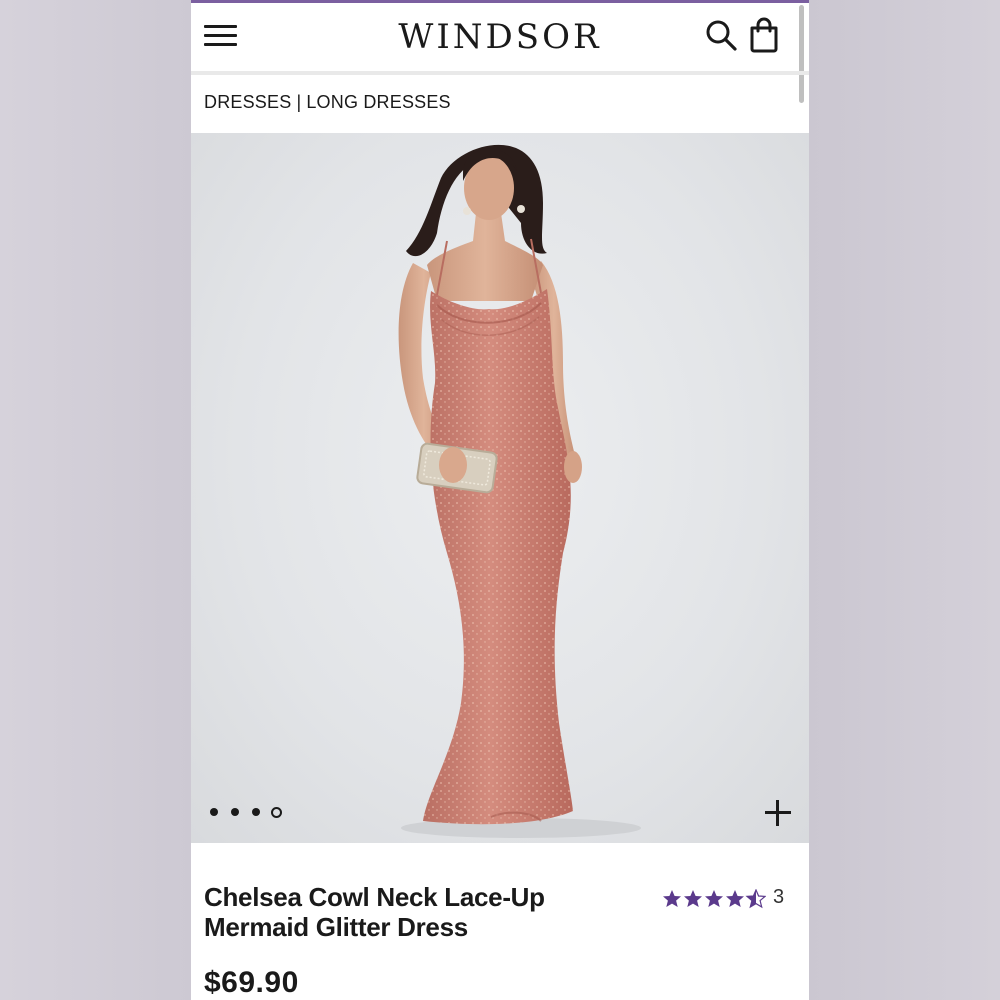 This screenshot has width=1000, height=1000. Describe the element at coordinates (801, 54) in the screenshot. I see `page-scrollbar` at that location.